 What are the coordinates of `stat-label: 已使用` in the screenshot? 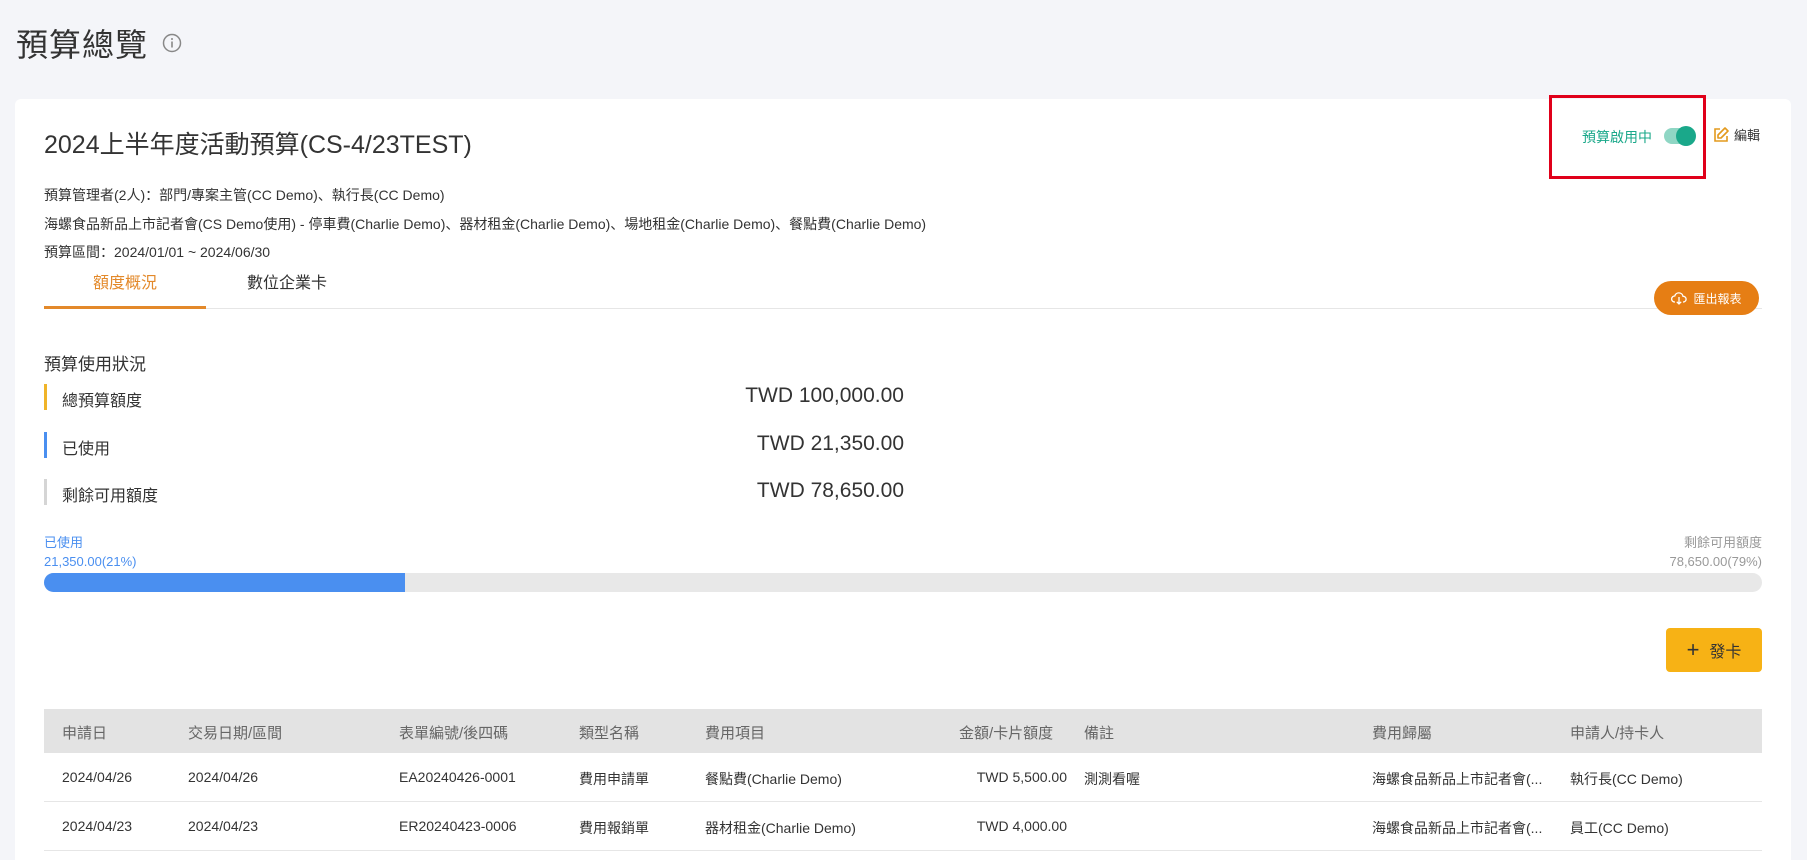 It's located at (86, 449).